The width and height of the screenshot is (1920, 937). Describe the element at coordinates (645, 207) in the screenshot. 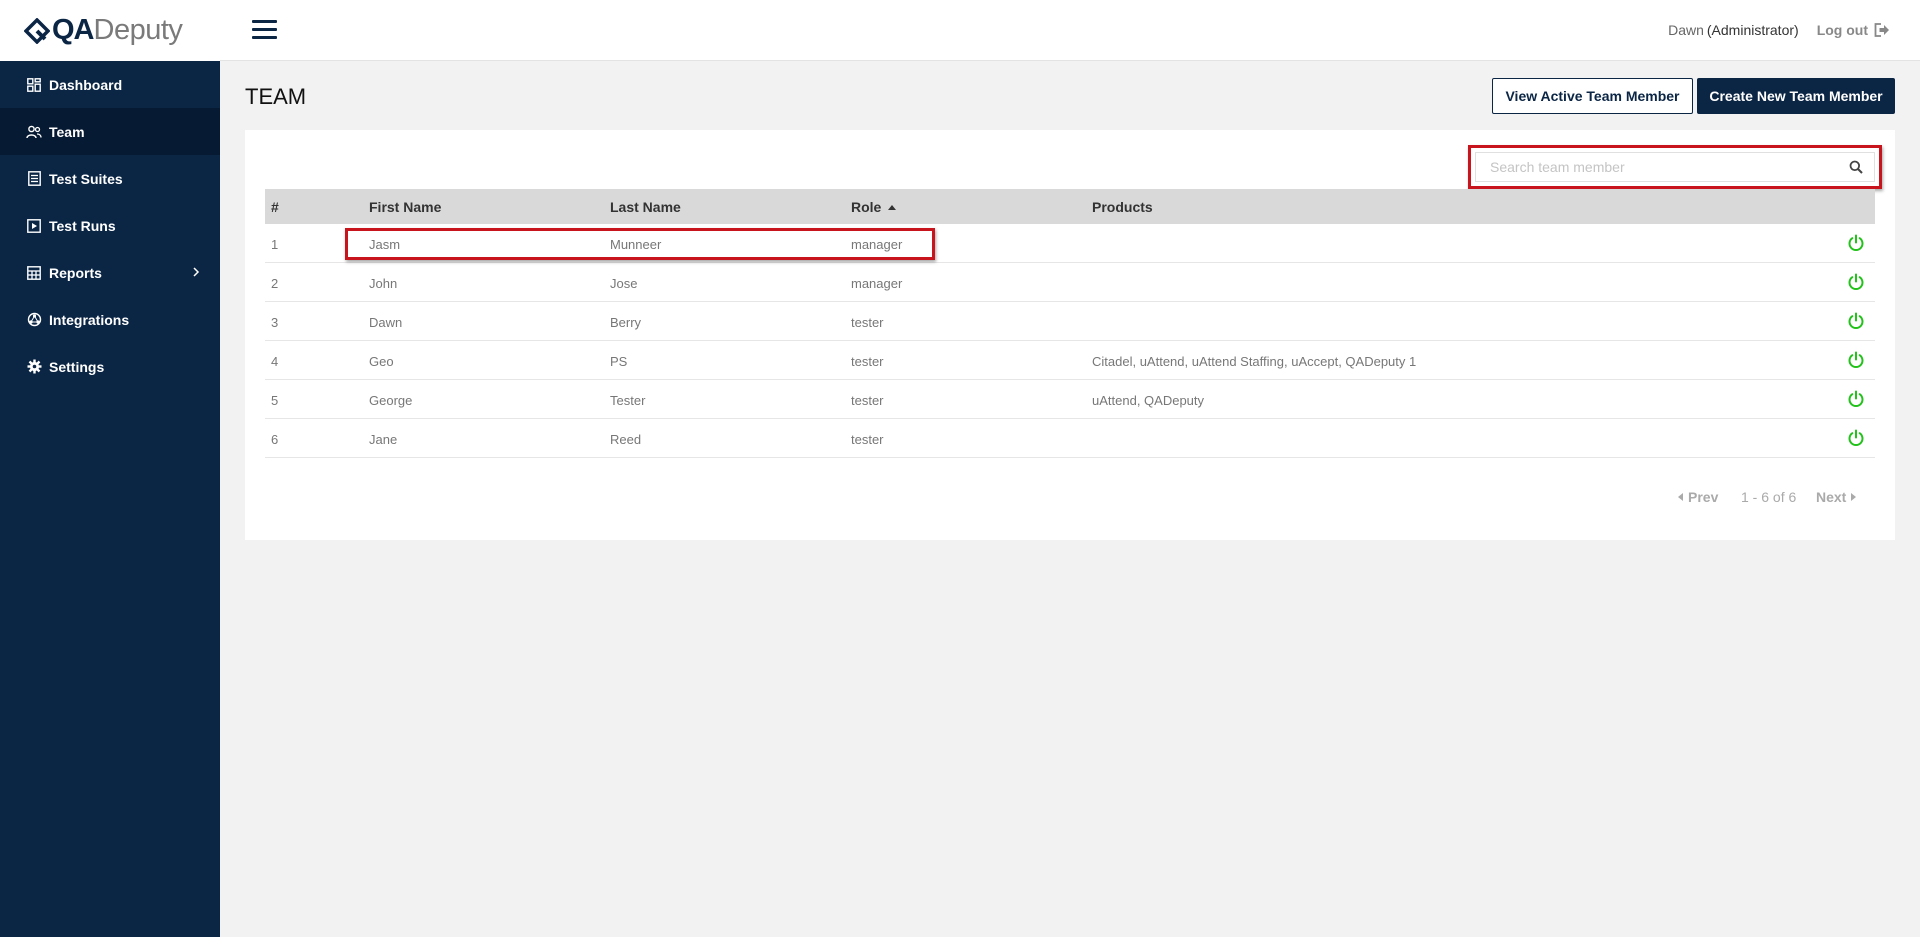

I see `column-header-last-name: Last Name` at that location.